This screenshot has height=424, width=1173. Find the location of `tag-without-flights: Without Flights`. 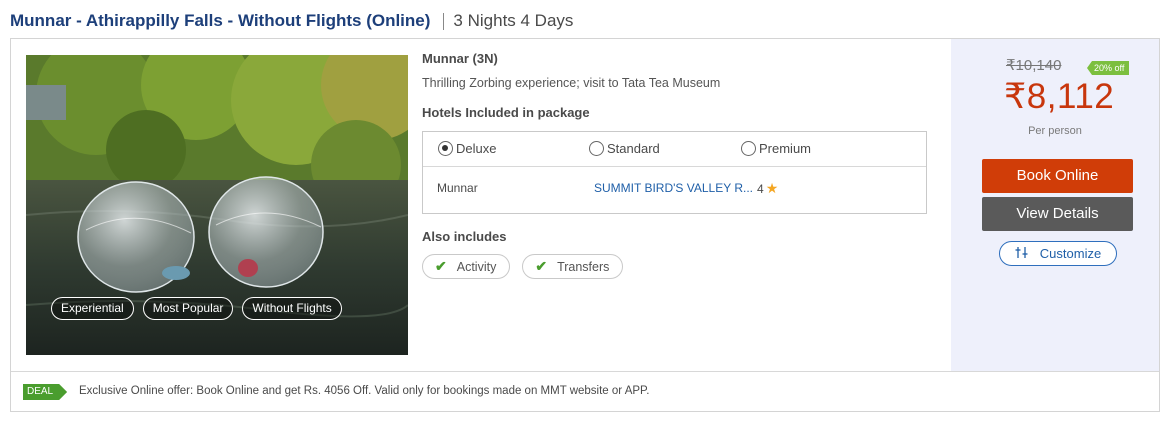

tag-without-flights: Without Flights is located at coordinates (292, 308).